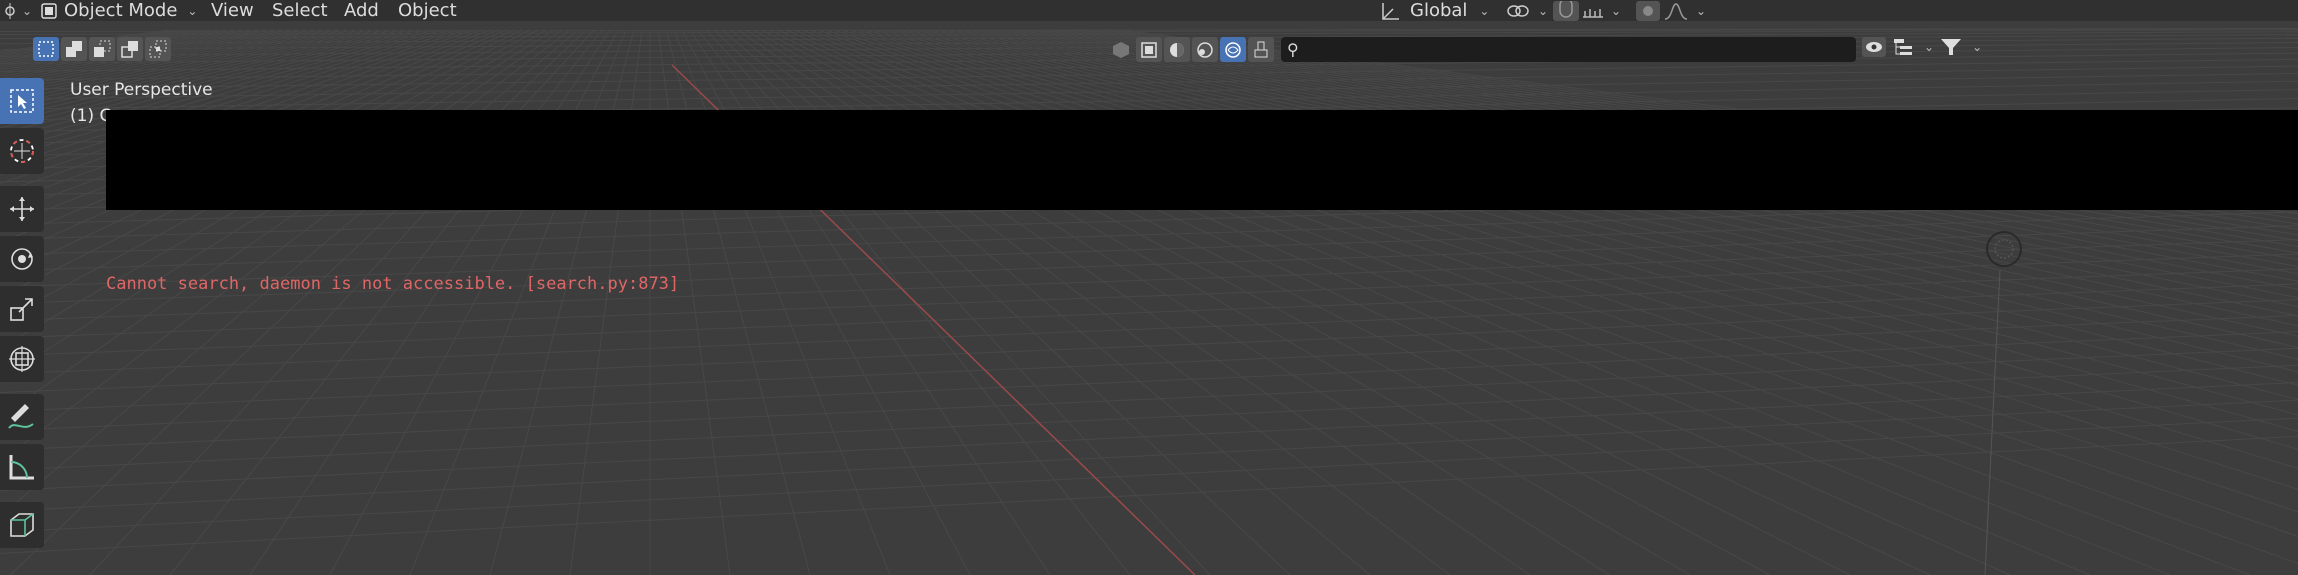  I want to click on rendered-shading-icon, so click(1233, 49).